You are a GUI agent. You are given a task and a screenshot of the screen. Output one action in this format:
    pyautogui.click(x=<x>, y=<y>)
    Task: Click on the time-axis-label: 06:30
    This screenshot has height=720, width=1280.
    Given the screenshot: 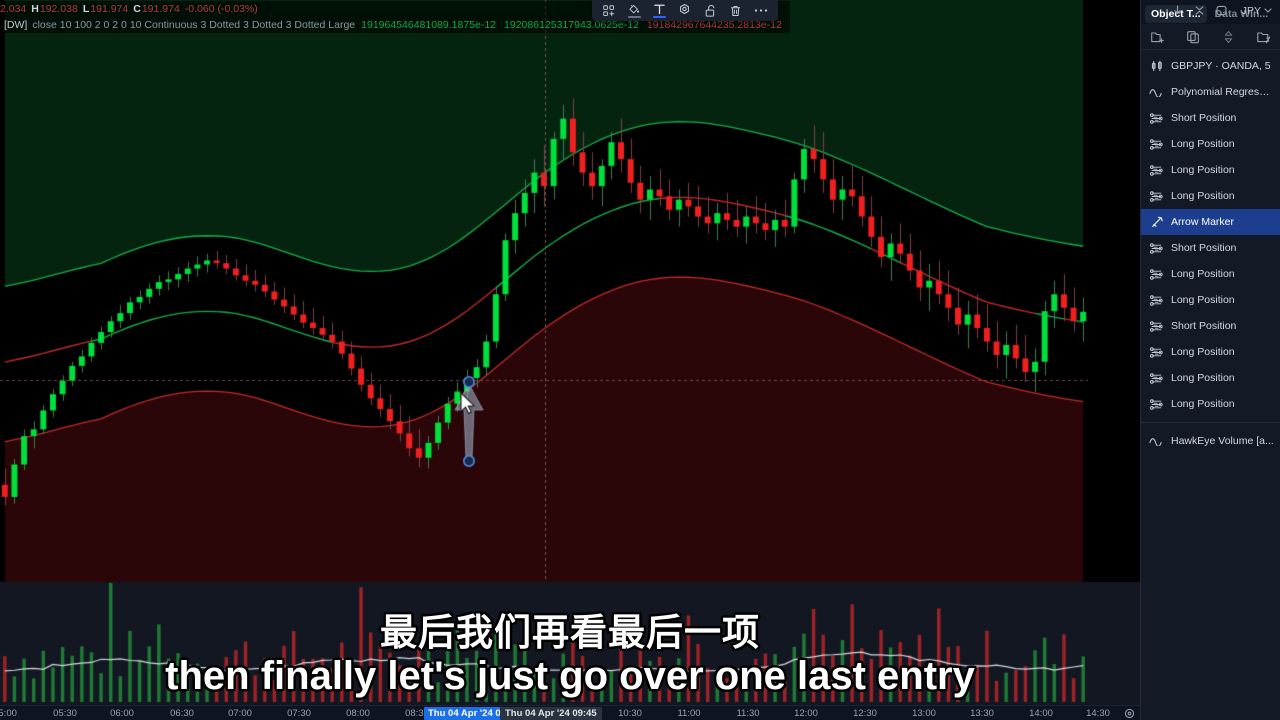 What is the action you would take?
    pyautogui.click(x=182, y=713)
    